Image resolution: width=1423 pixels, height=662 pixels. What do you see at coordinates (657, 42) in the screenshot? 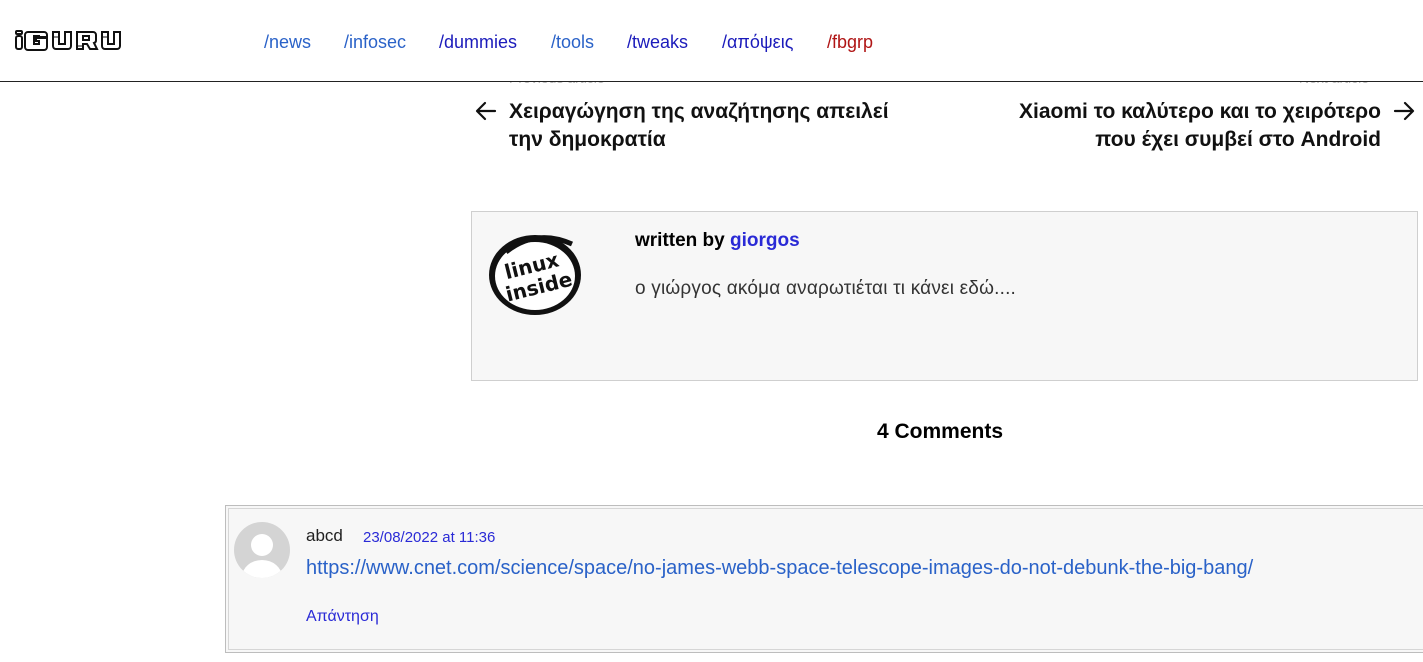
I see `nav-tweaks: /tweaks` at bounding box center [657, 42].